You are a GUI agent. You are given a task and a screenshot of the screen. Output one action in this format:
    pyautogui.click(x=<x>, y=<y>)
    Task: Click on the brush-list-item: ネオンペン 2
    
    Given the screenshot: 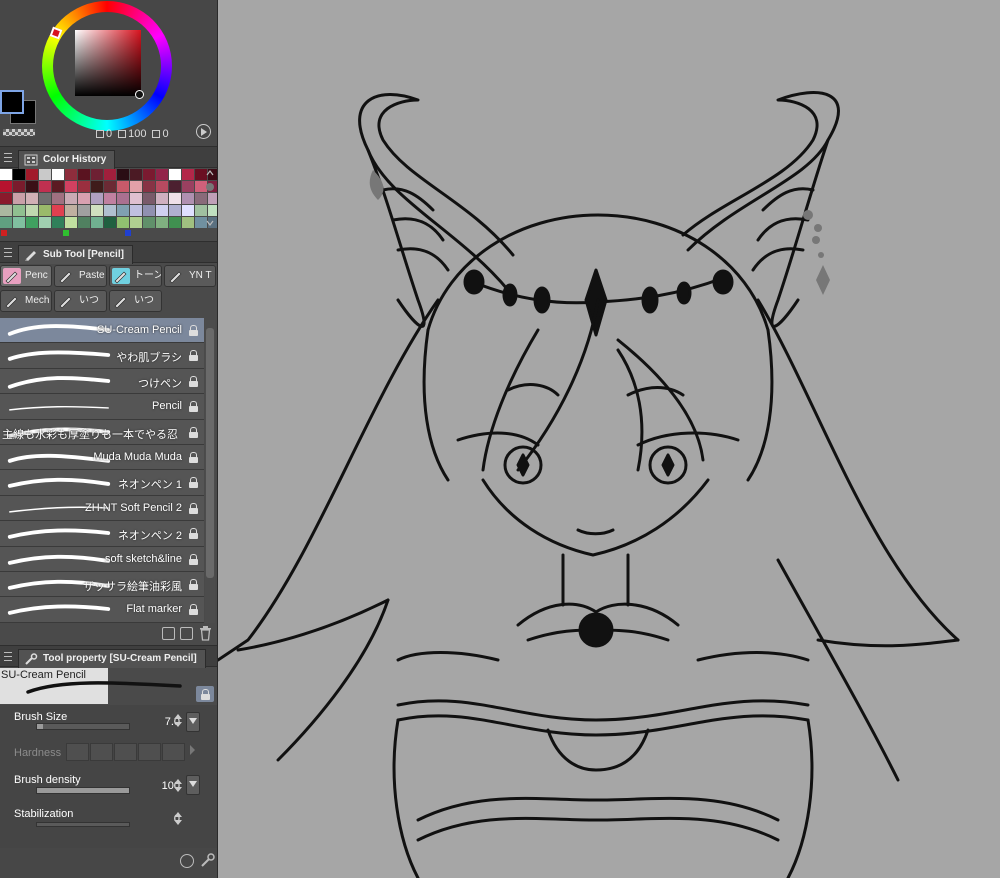 What is the action you would take?
    pyautogui.click(x=102, y=534)
    